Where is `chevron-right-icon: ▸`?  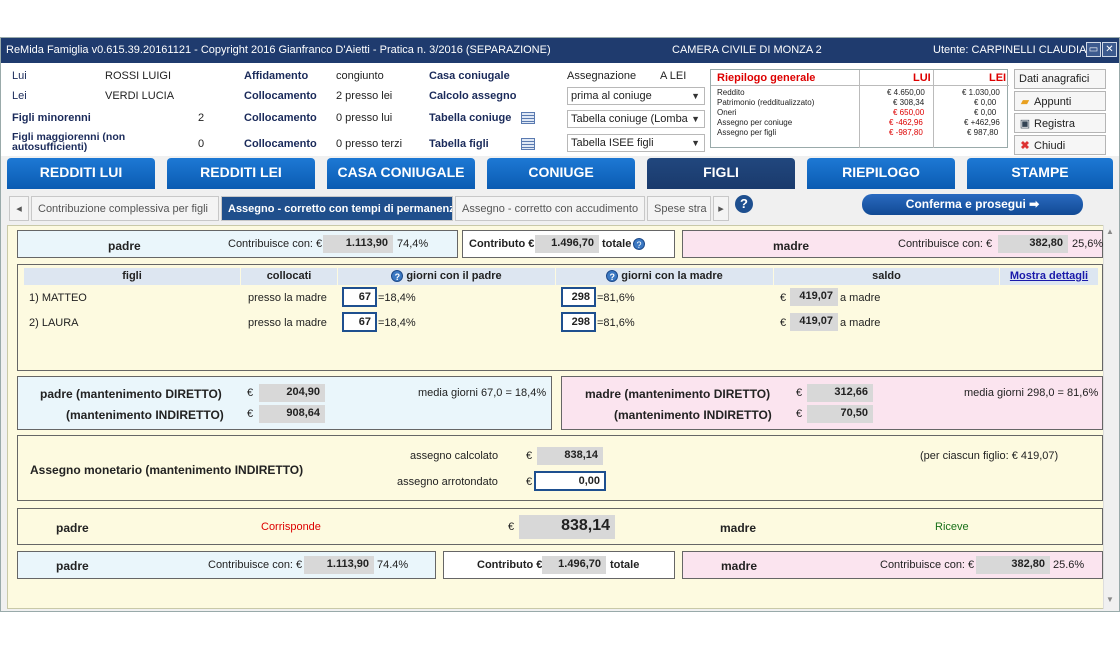 chevron-right-icon: ▸ is located at coordinates (721, 208).